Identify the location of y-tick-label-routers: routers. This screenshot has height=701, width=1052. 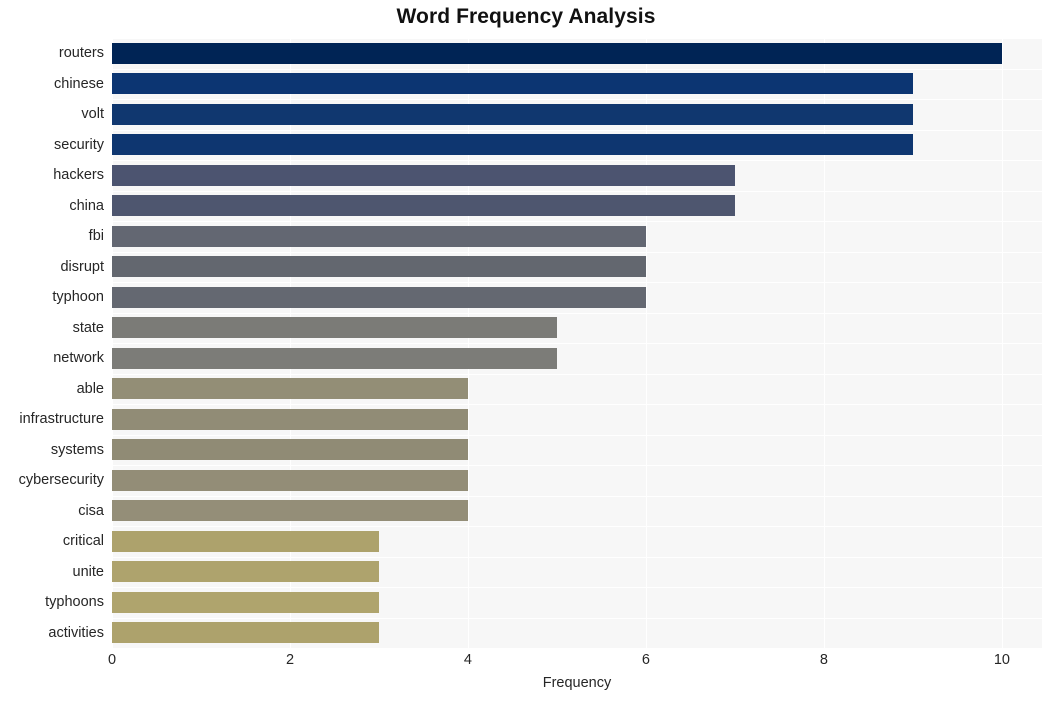
(81, 53).